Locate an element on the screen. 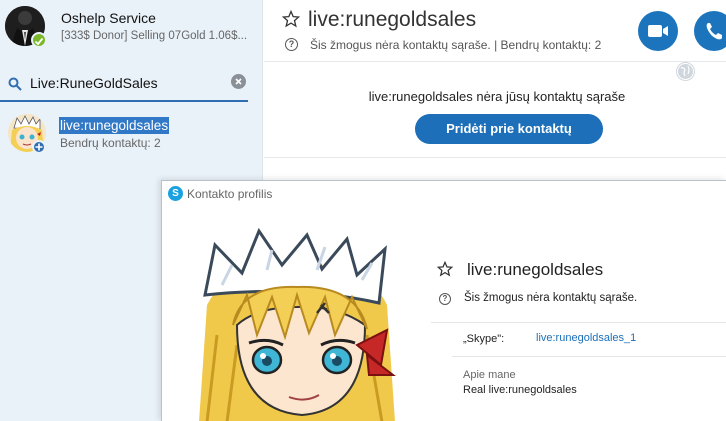 The image size is (726, 421). skype-logo-icon: S is located at coordinates (175, 193).